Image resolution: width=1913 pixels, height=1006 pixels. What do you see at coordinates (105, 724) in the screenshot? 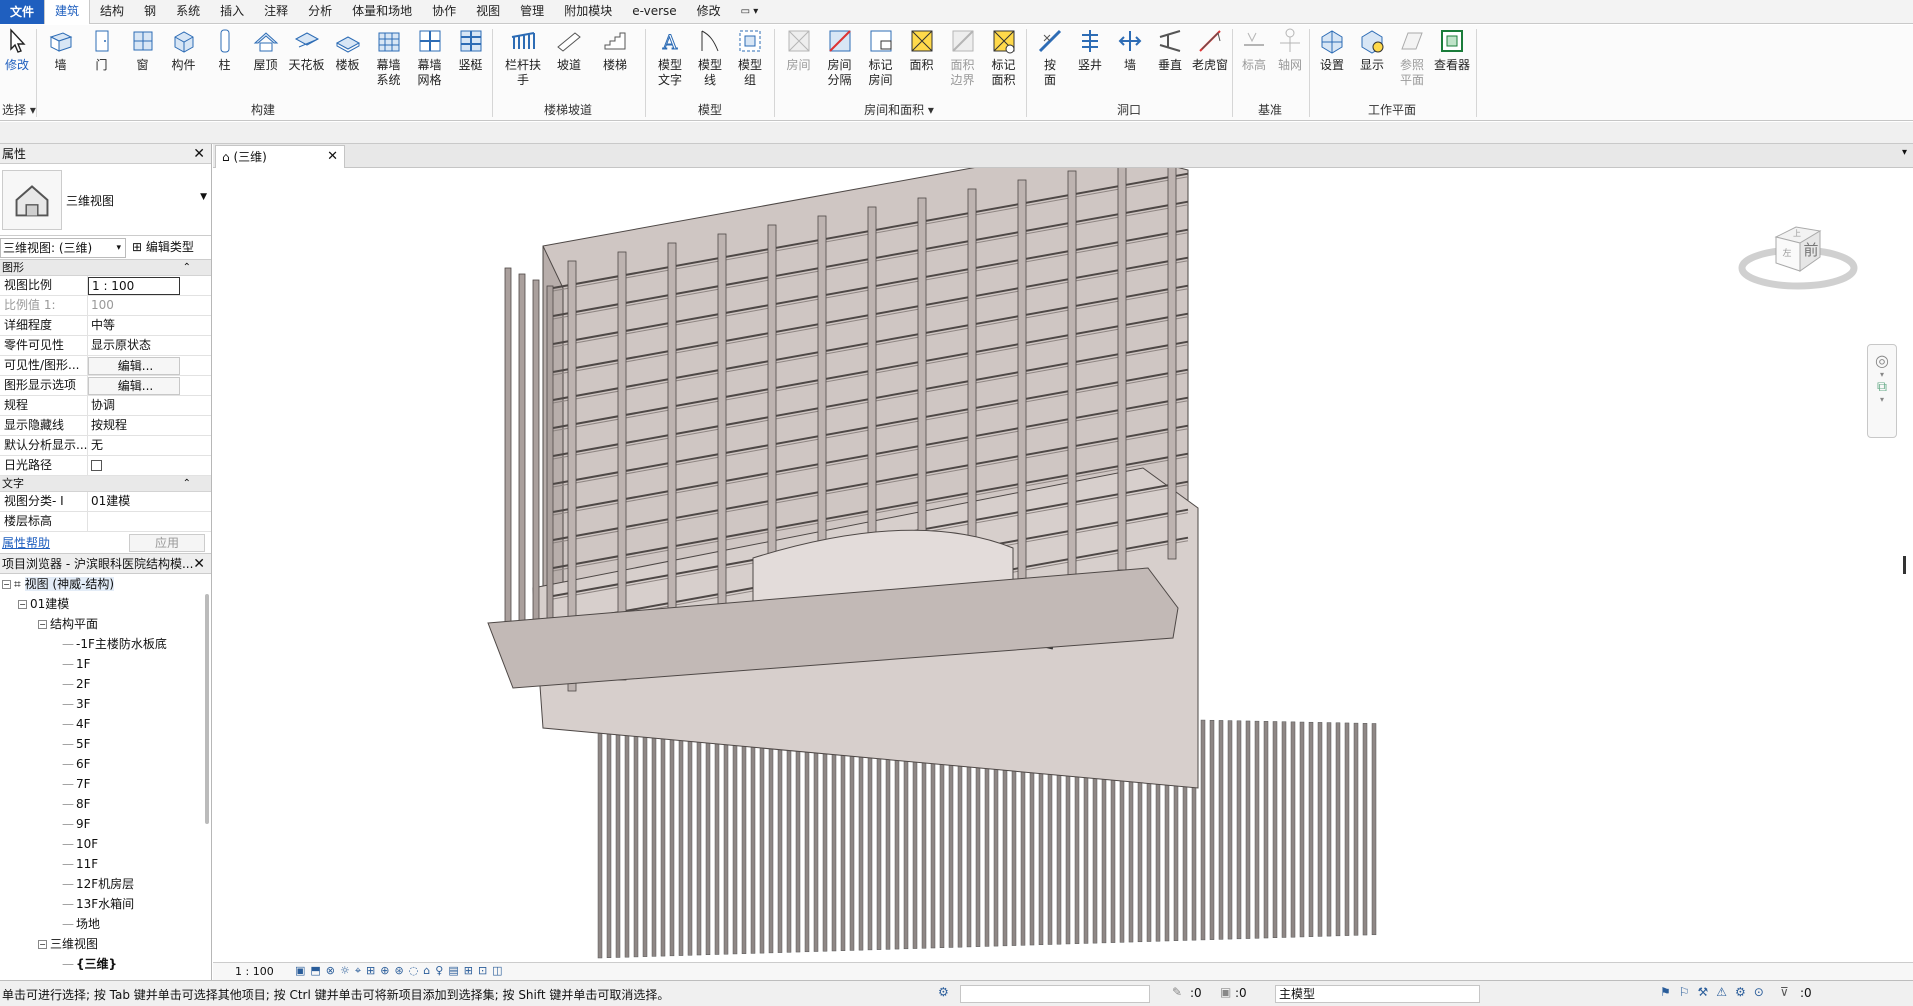
I see `tree-level-item: —4F` at bounding box center [105, 724].